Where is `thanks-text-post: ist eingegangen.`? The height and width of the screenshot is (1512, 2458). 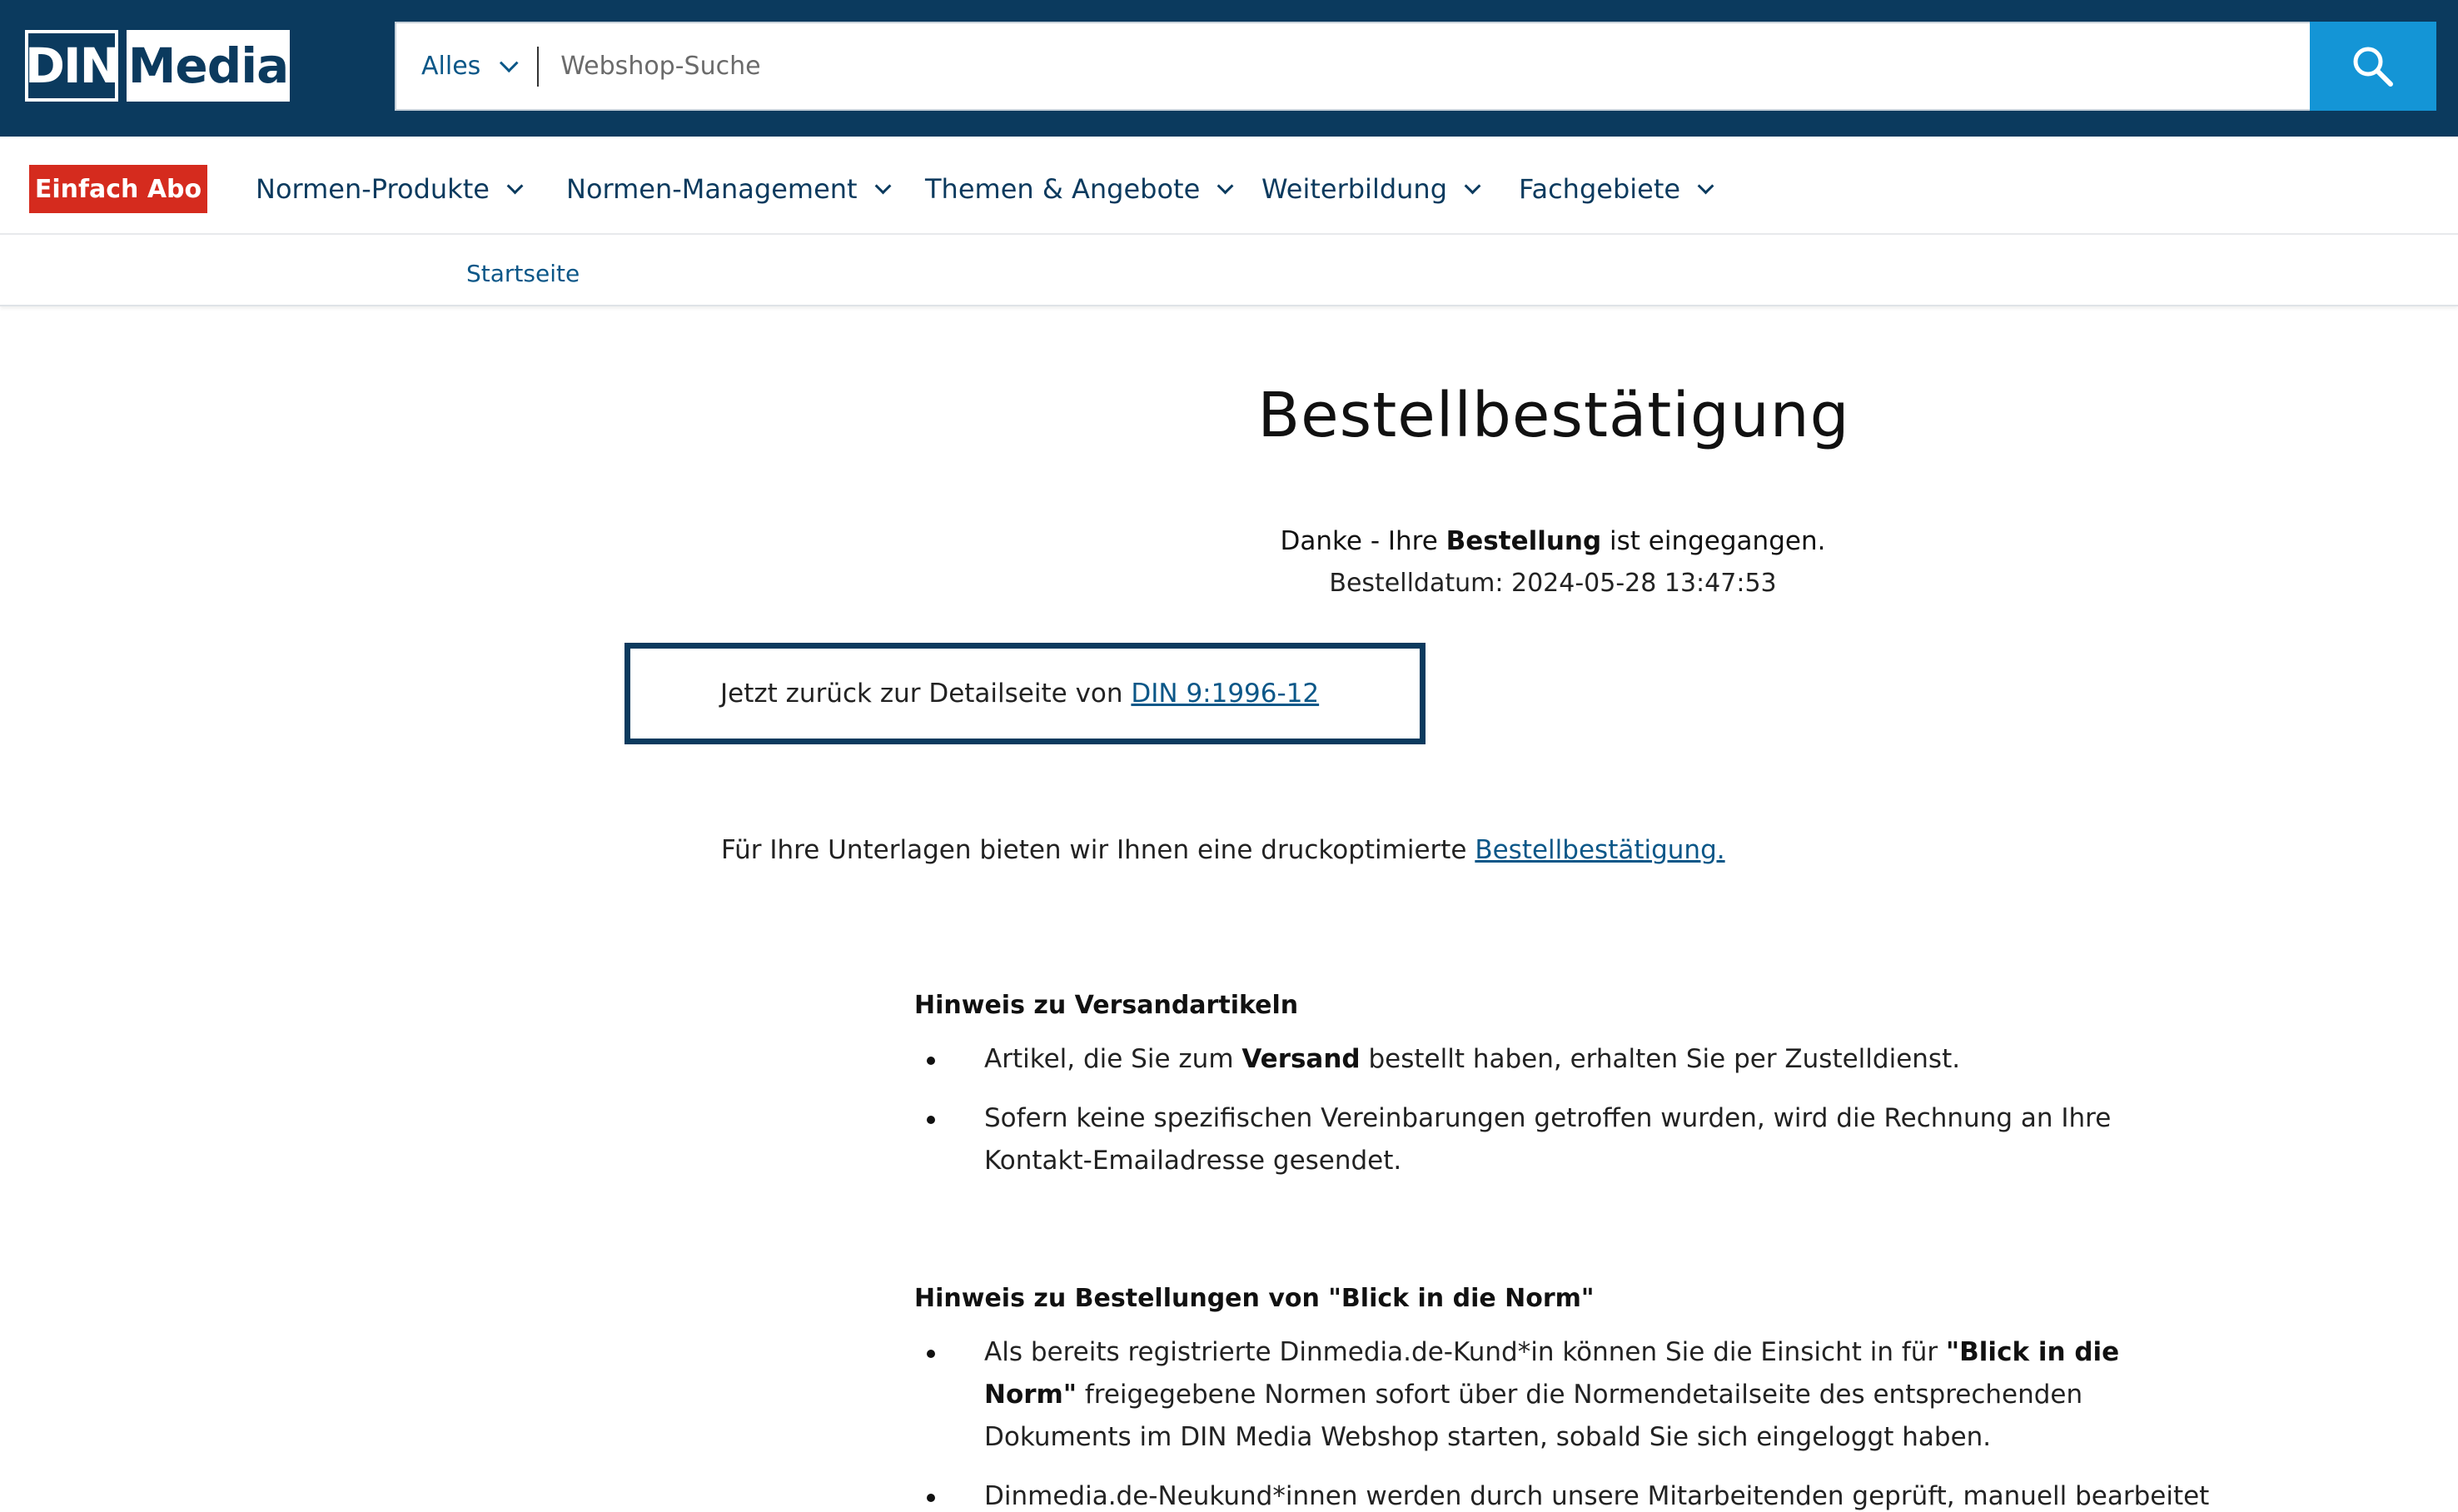 thanks-text-post: ist eingegangen. is located at coordinates (1713, 541).